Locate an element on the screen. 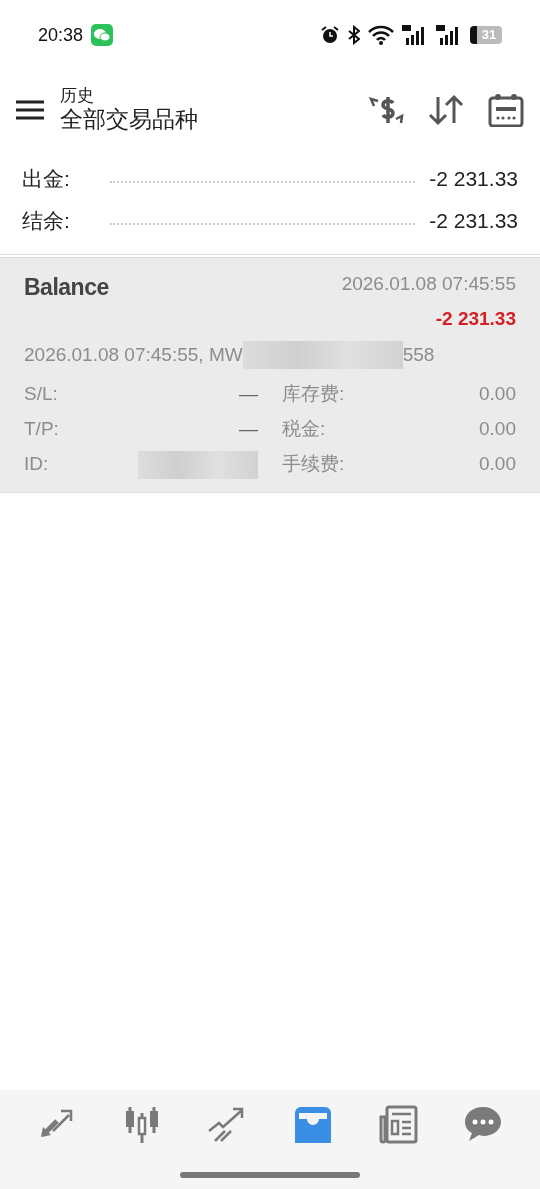  field-label: ID: is located at coordinates (36, 464).